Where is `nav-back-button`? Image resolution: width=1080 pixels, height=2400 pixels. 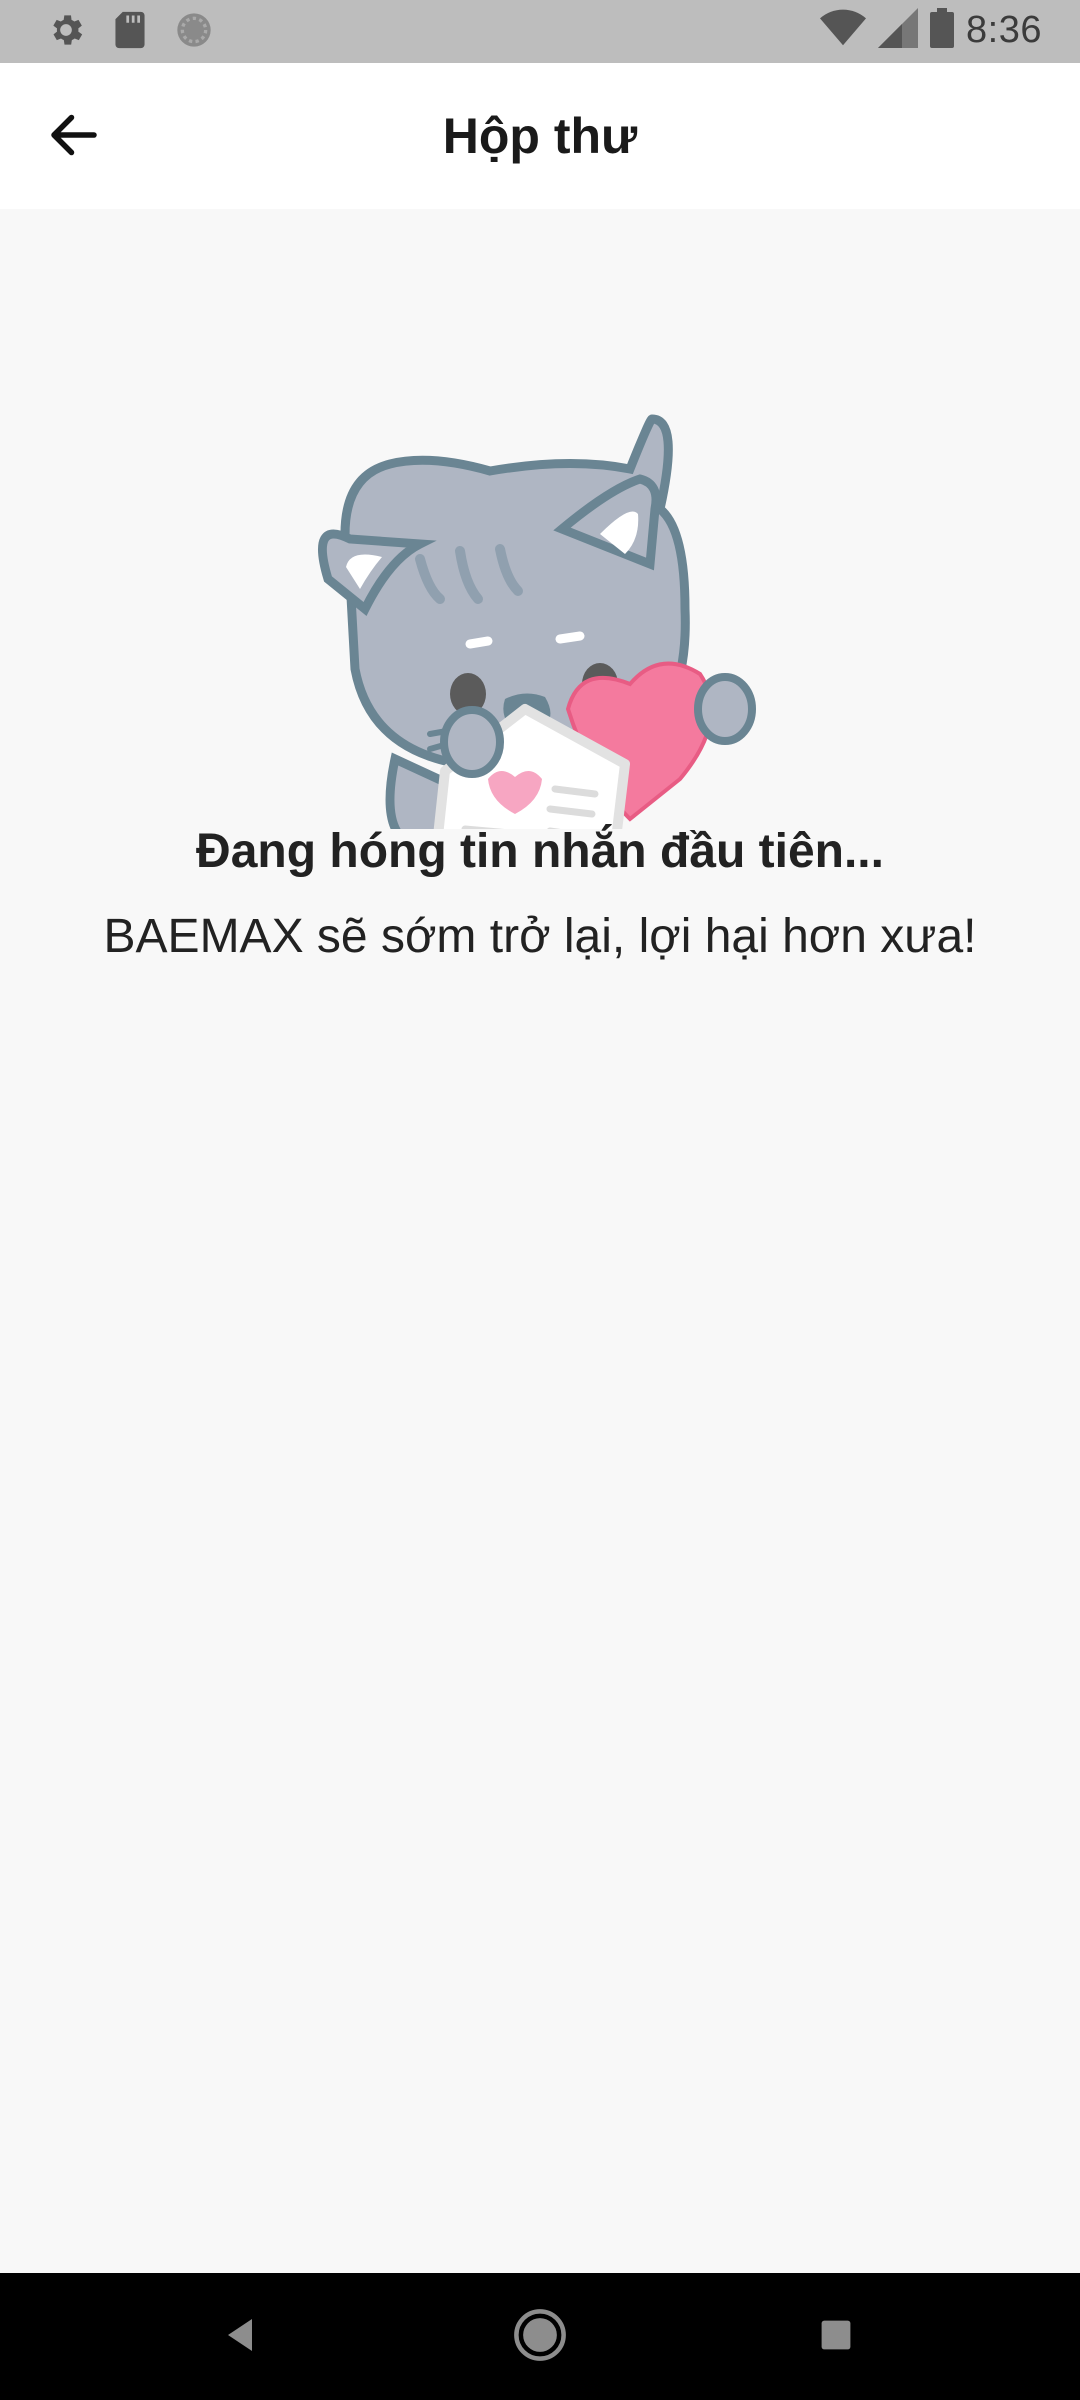
nav-back-button is located at coordinates (240, 2337).